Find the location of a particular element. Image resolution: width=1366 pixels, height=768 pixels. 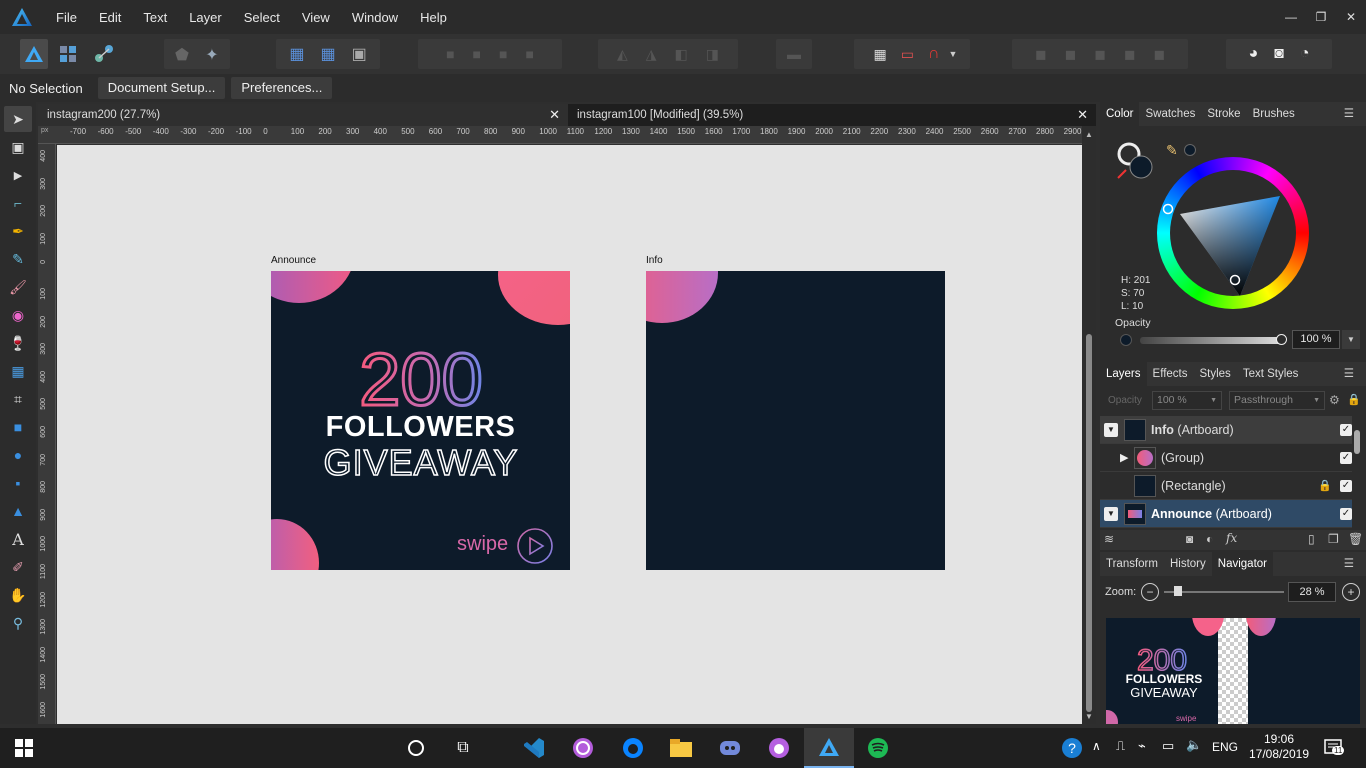

snap-toggle-icon: ▭ is located at coordinates (907, 54).